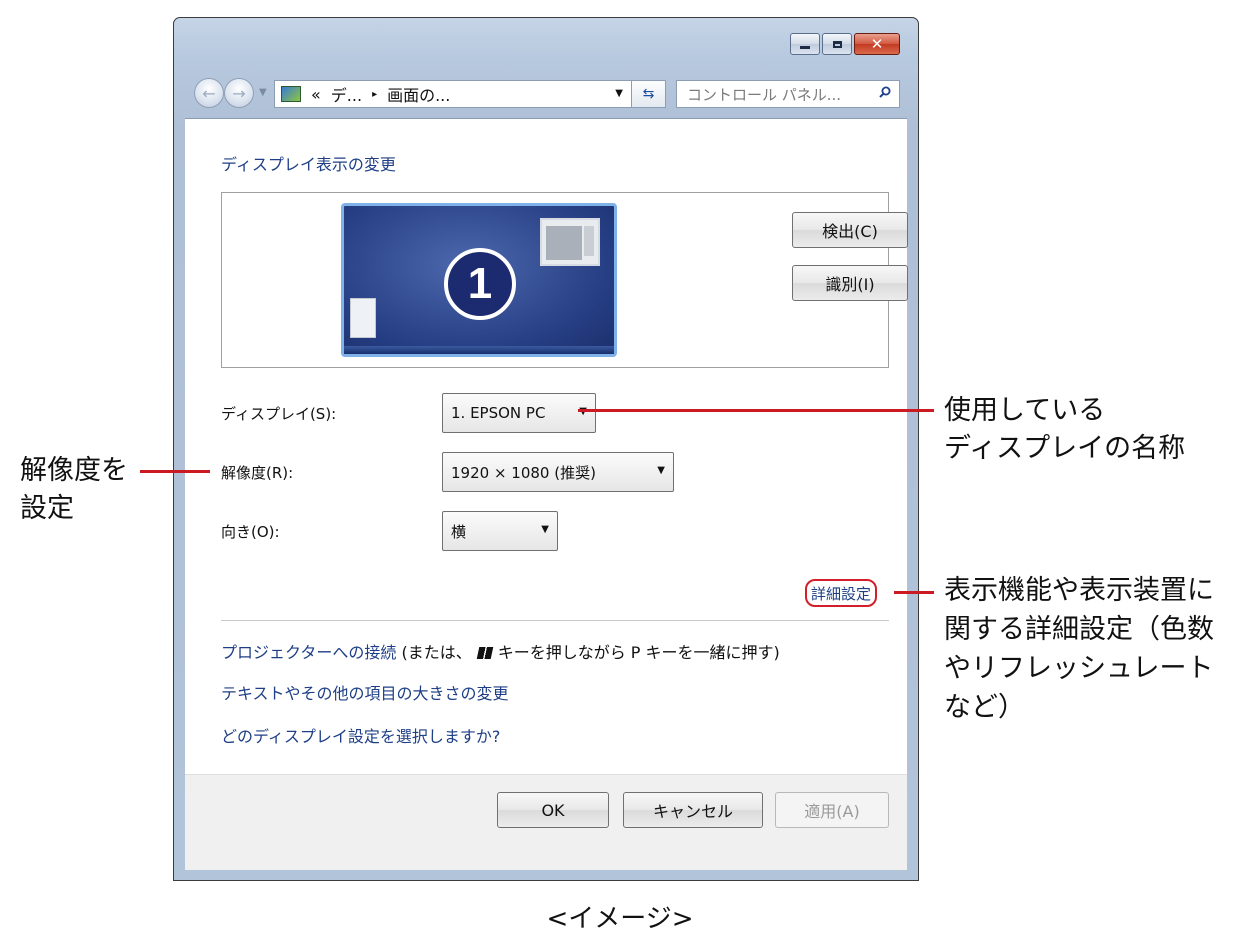  I want to click on control-panel-icon, so click(291, 94).